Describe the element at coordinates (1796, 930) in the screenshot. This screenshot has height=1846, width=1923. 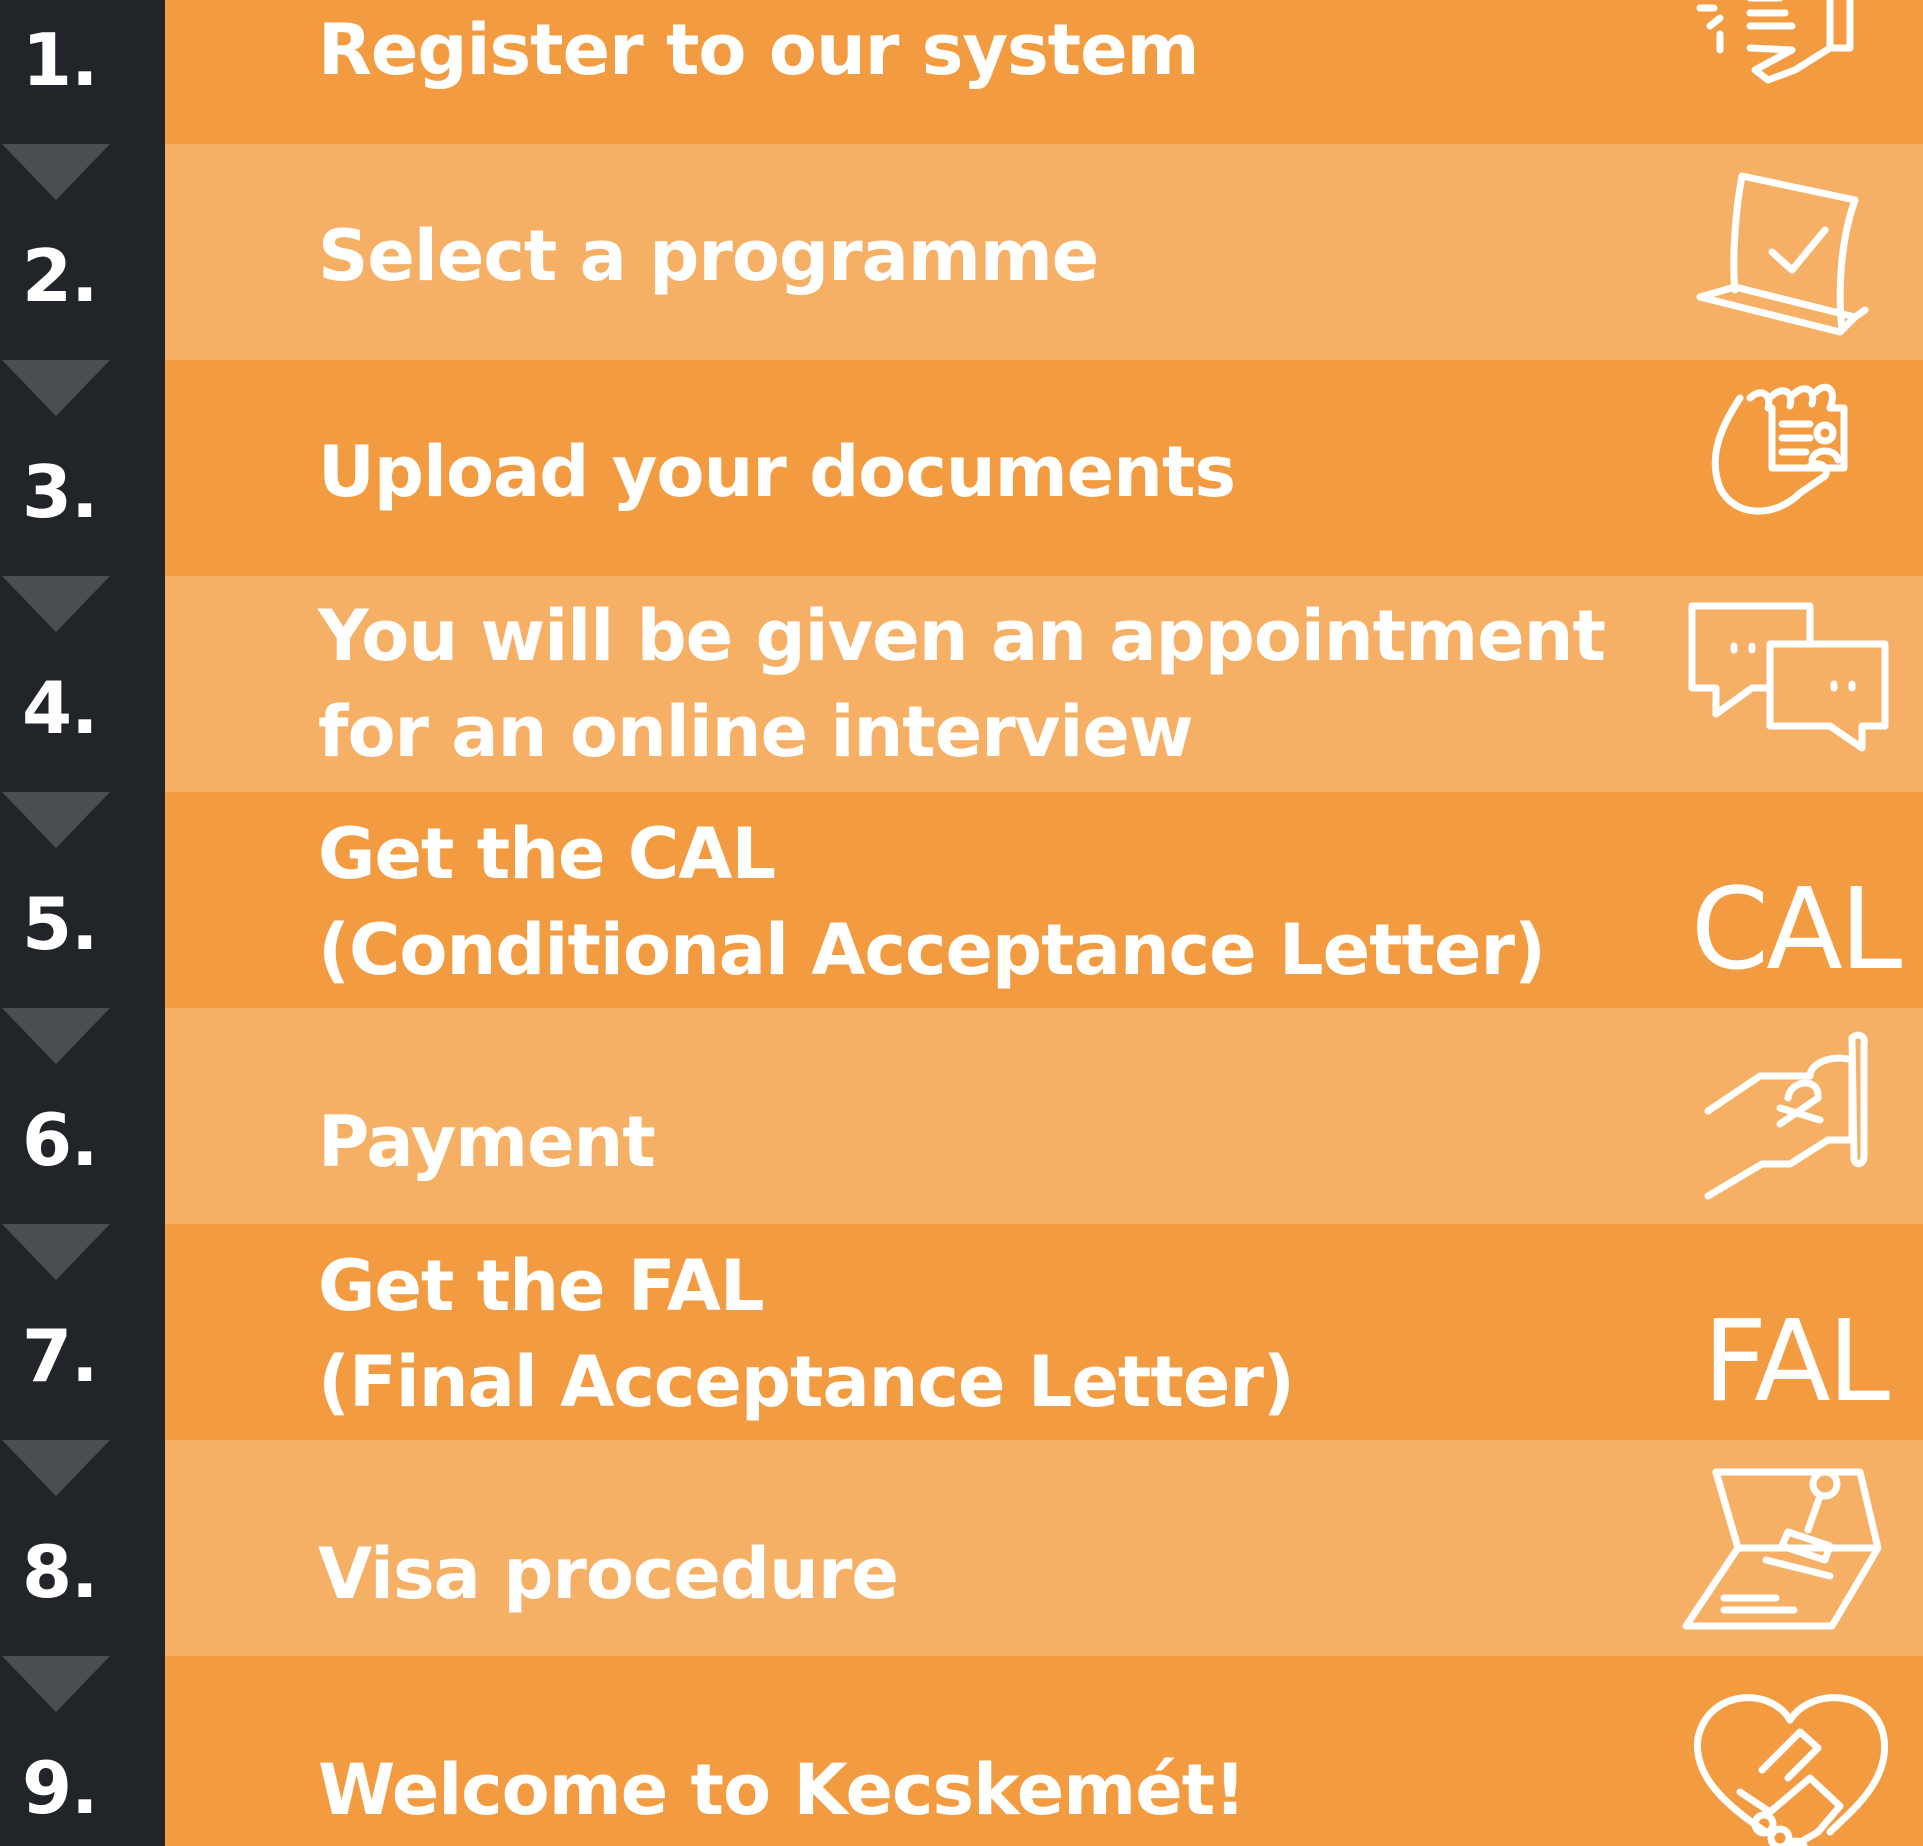
I see `cal-icon: CAL` at that location.